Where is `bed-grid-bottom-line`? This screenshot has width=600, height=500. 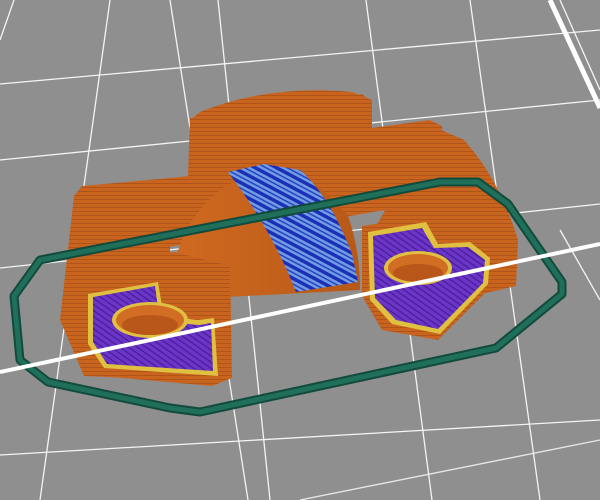
bed-grid-bottom-line is located at coordinates (449, 469).